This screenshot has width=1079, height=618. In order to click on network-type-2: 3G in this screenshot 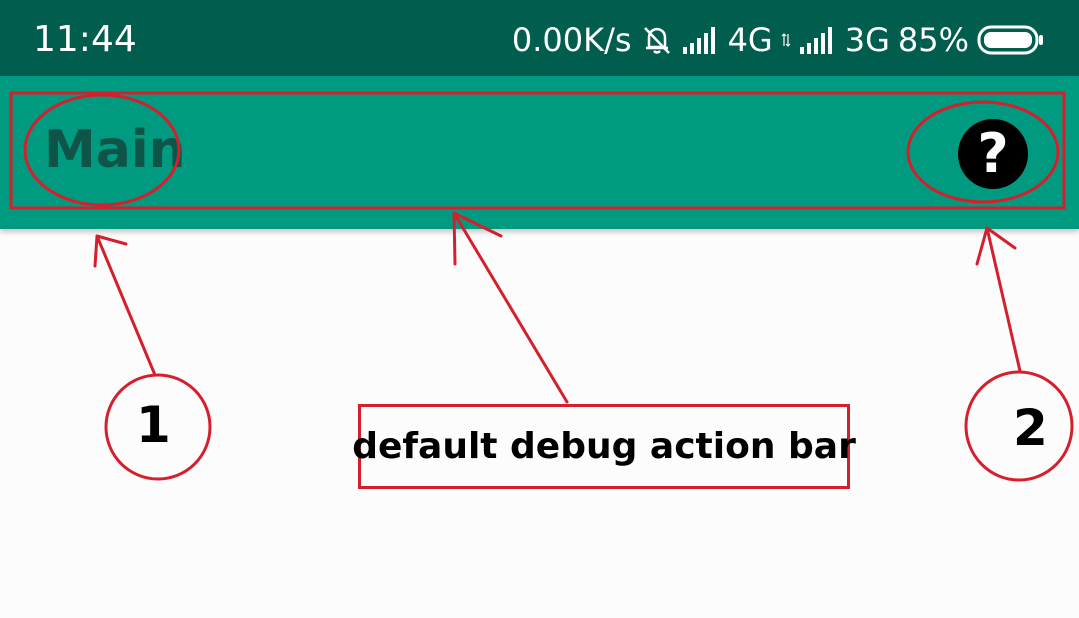, I will do `click(867, 40)`.